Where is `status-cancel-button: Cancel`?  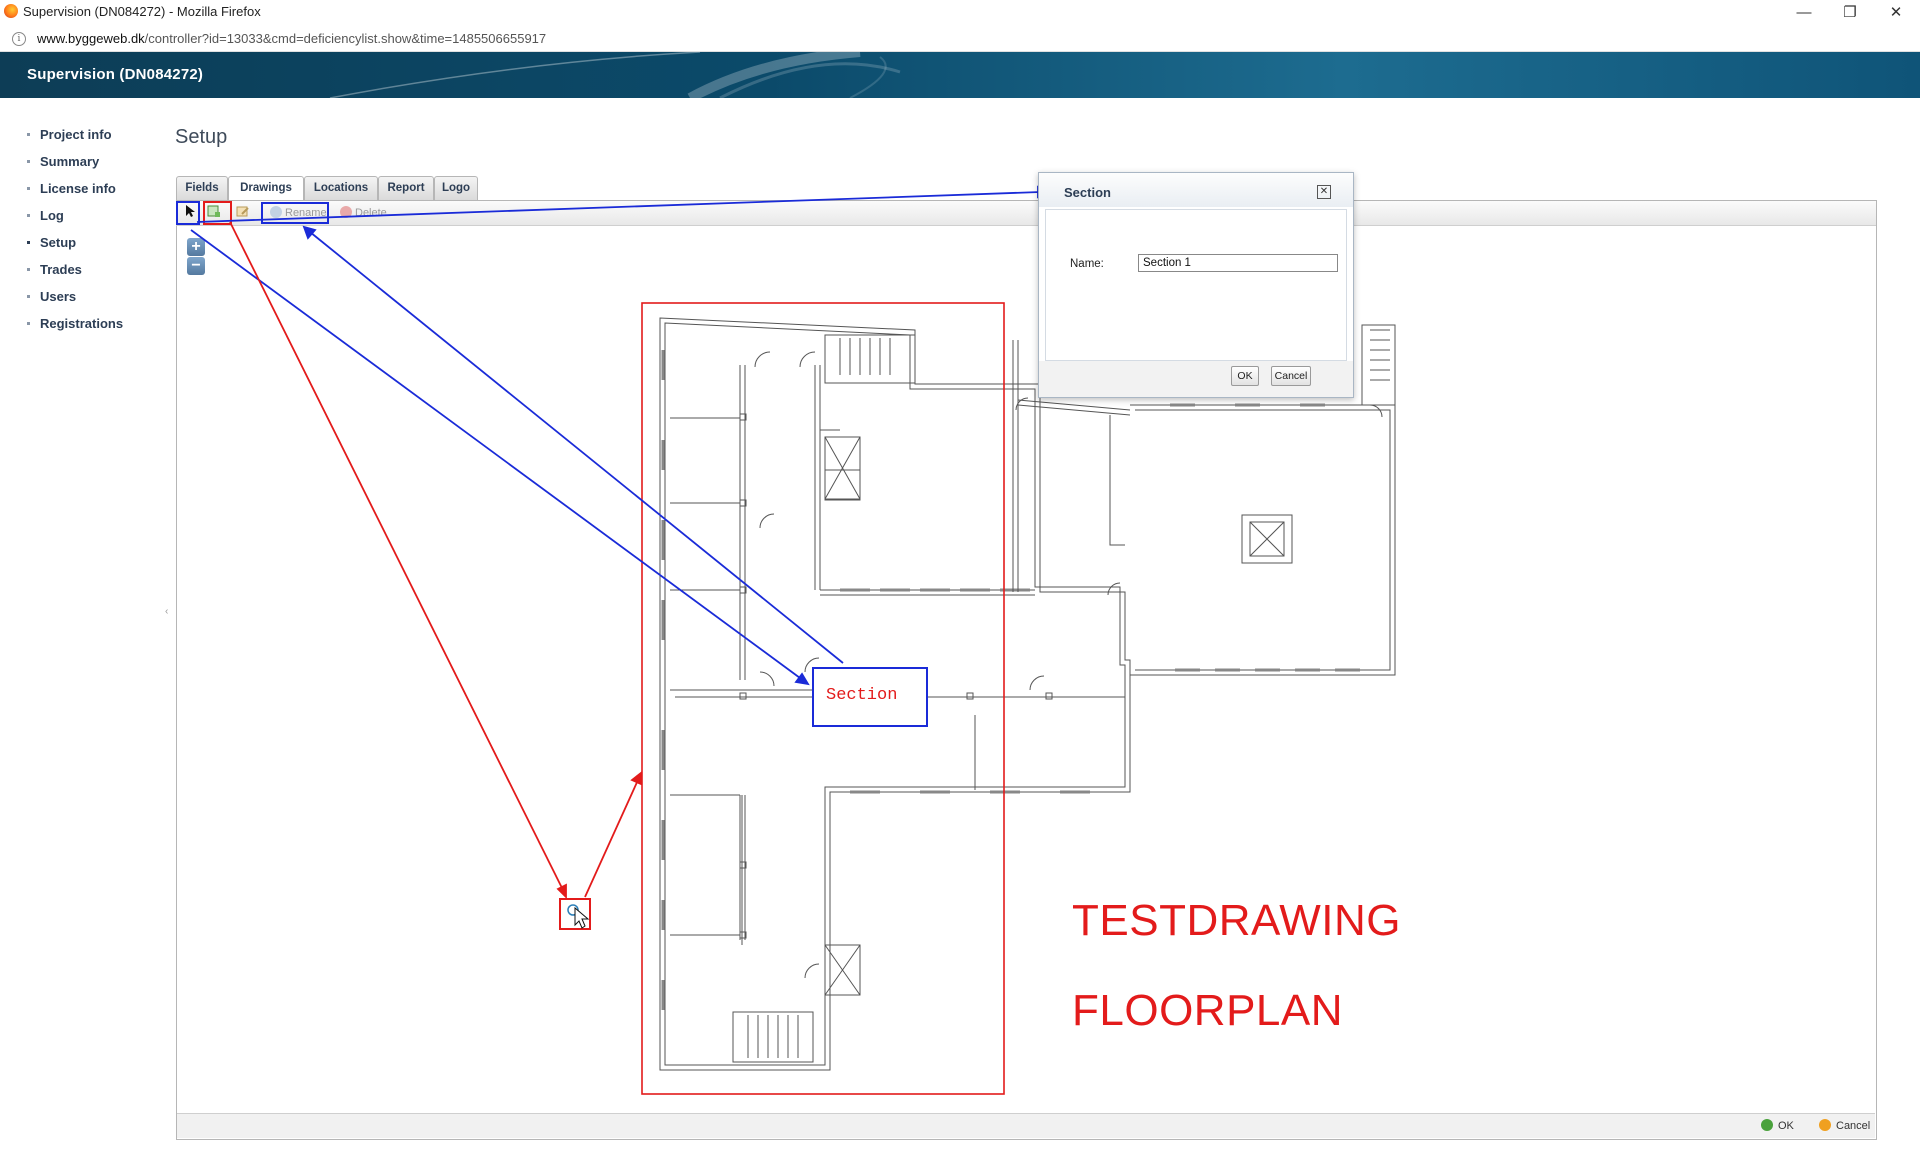 status-cancel-button: Cancel is located at coordinates (1844, 1126).